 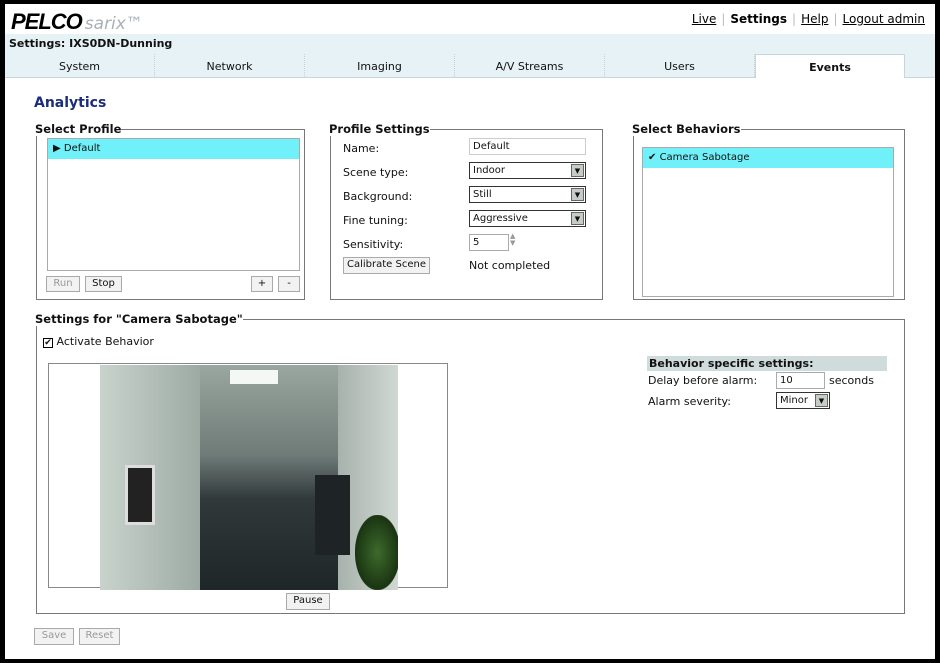 I want to click on activate-label: Activate Behavior, so click(x=105, y=341).